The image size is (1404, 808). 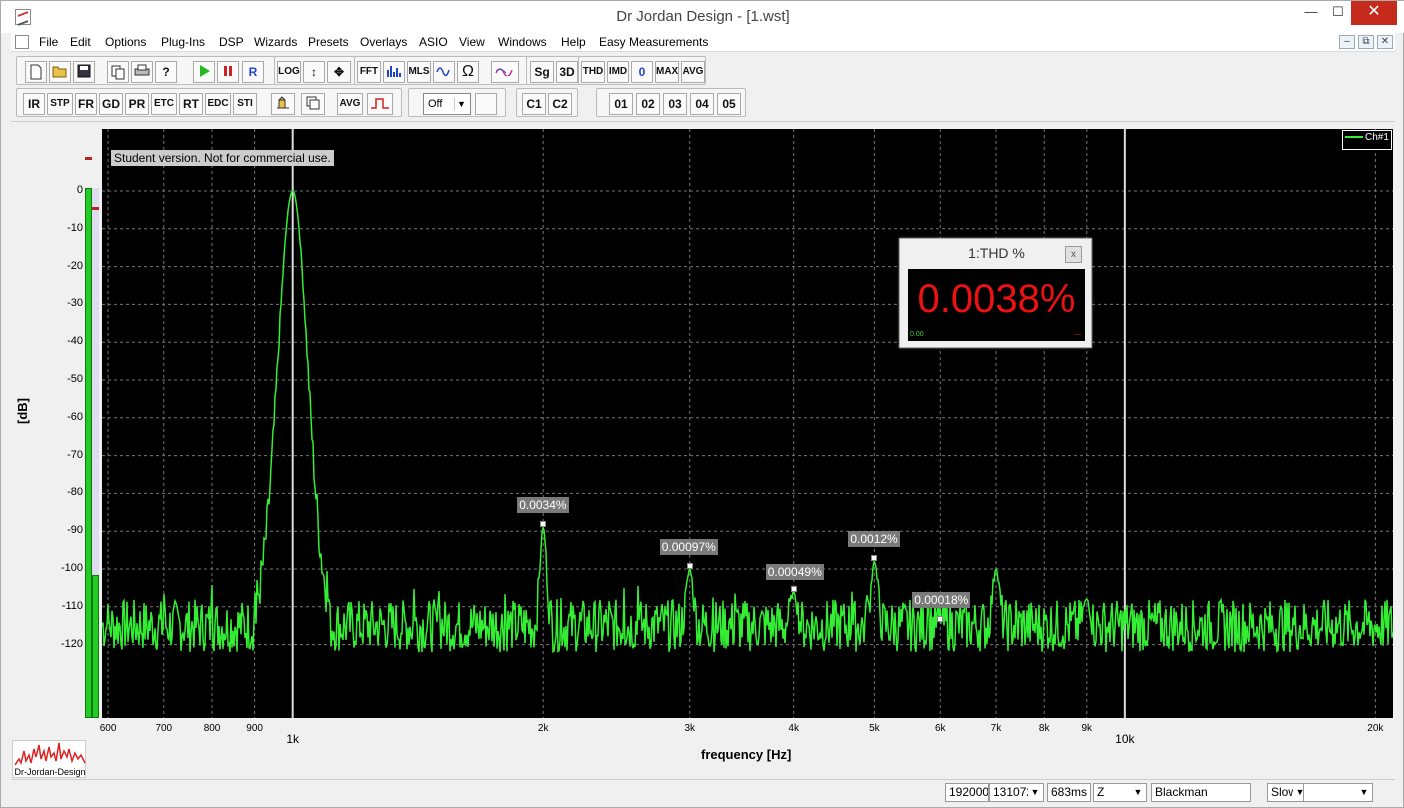 I want to click on preset-05-button: 05, so click(x=729, y=104).